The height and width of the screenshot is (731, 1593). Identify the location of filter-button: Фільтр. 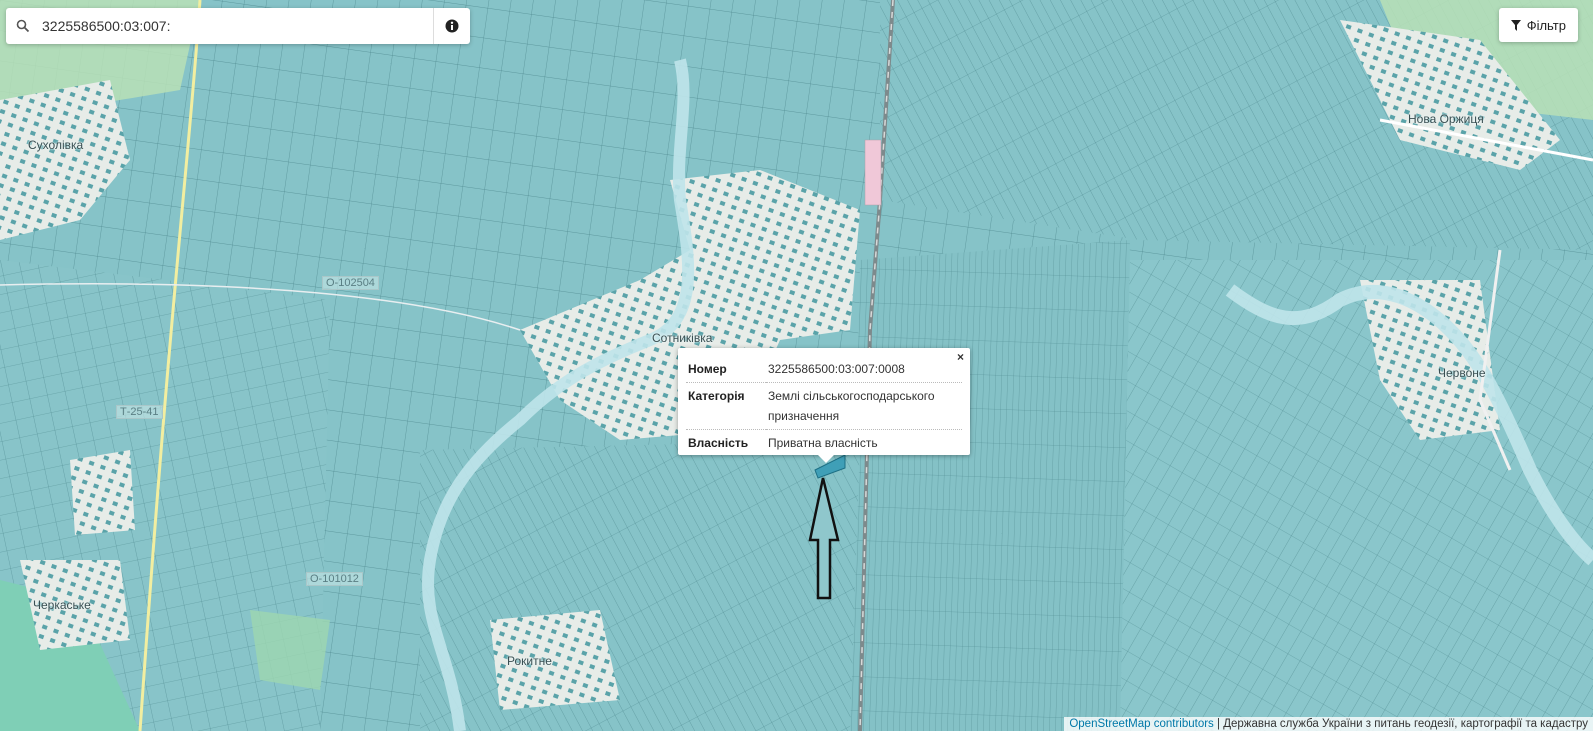
(1538, 25).